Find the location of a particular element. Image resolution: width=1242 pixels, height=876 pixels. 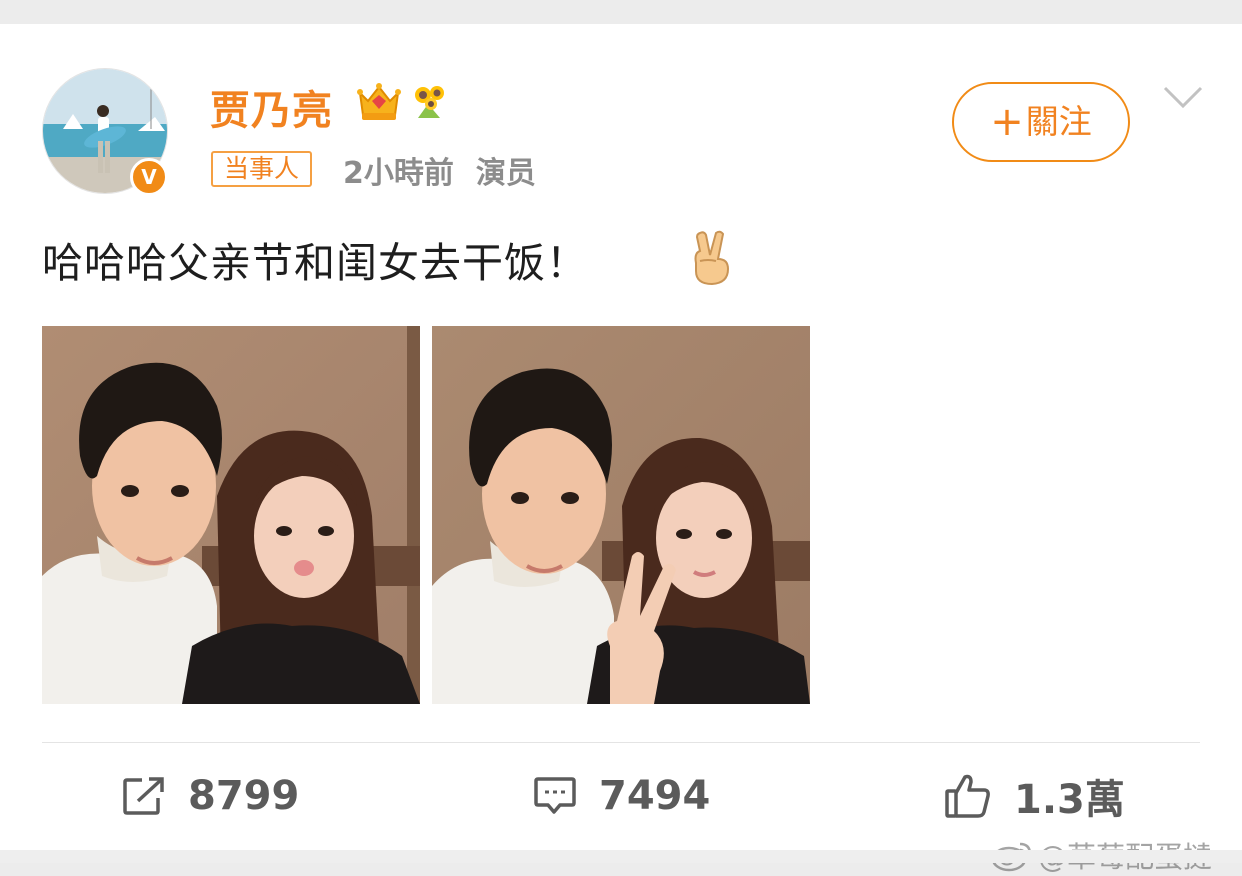

follow-button: +關注 is located at coordinates (1041, 122).